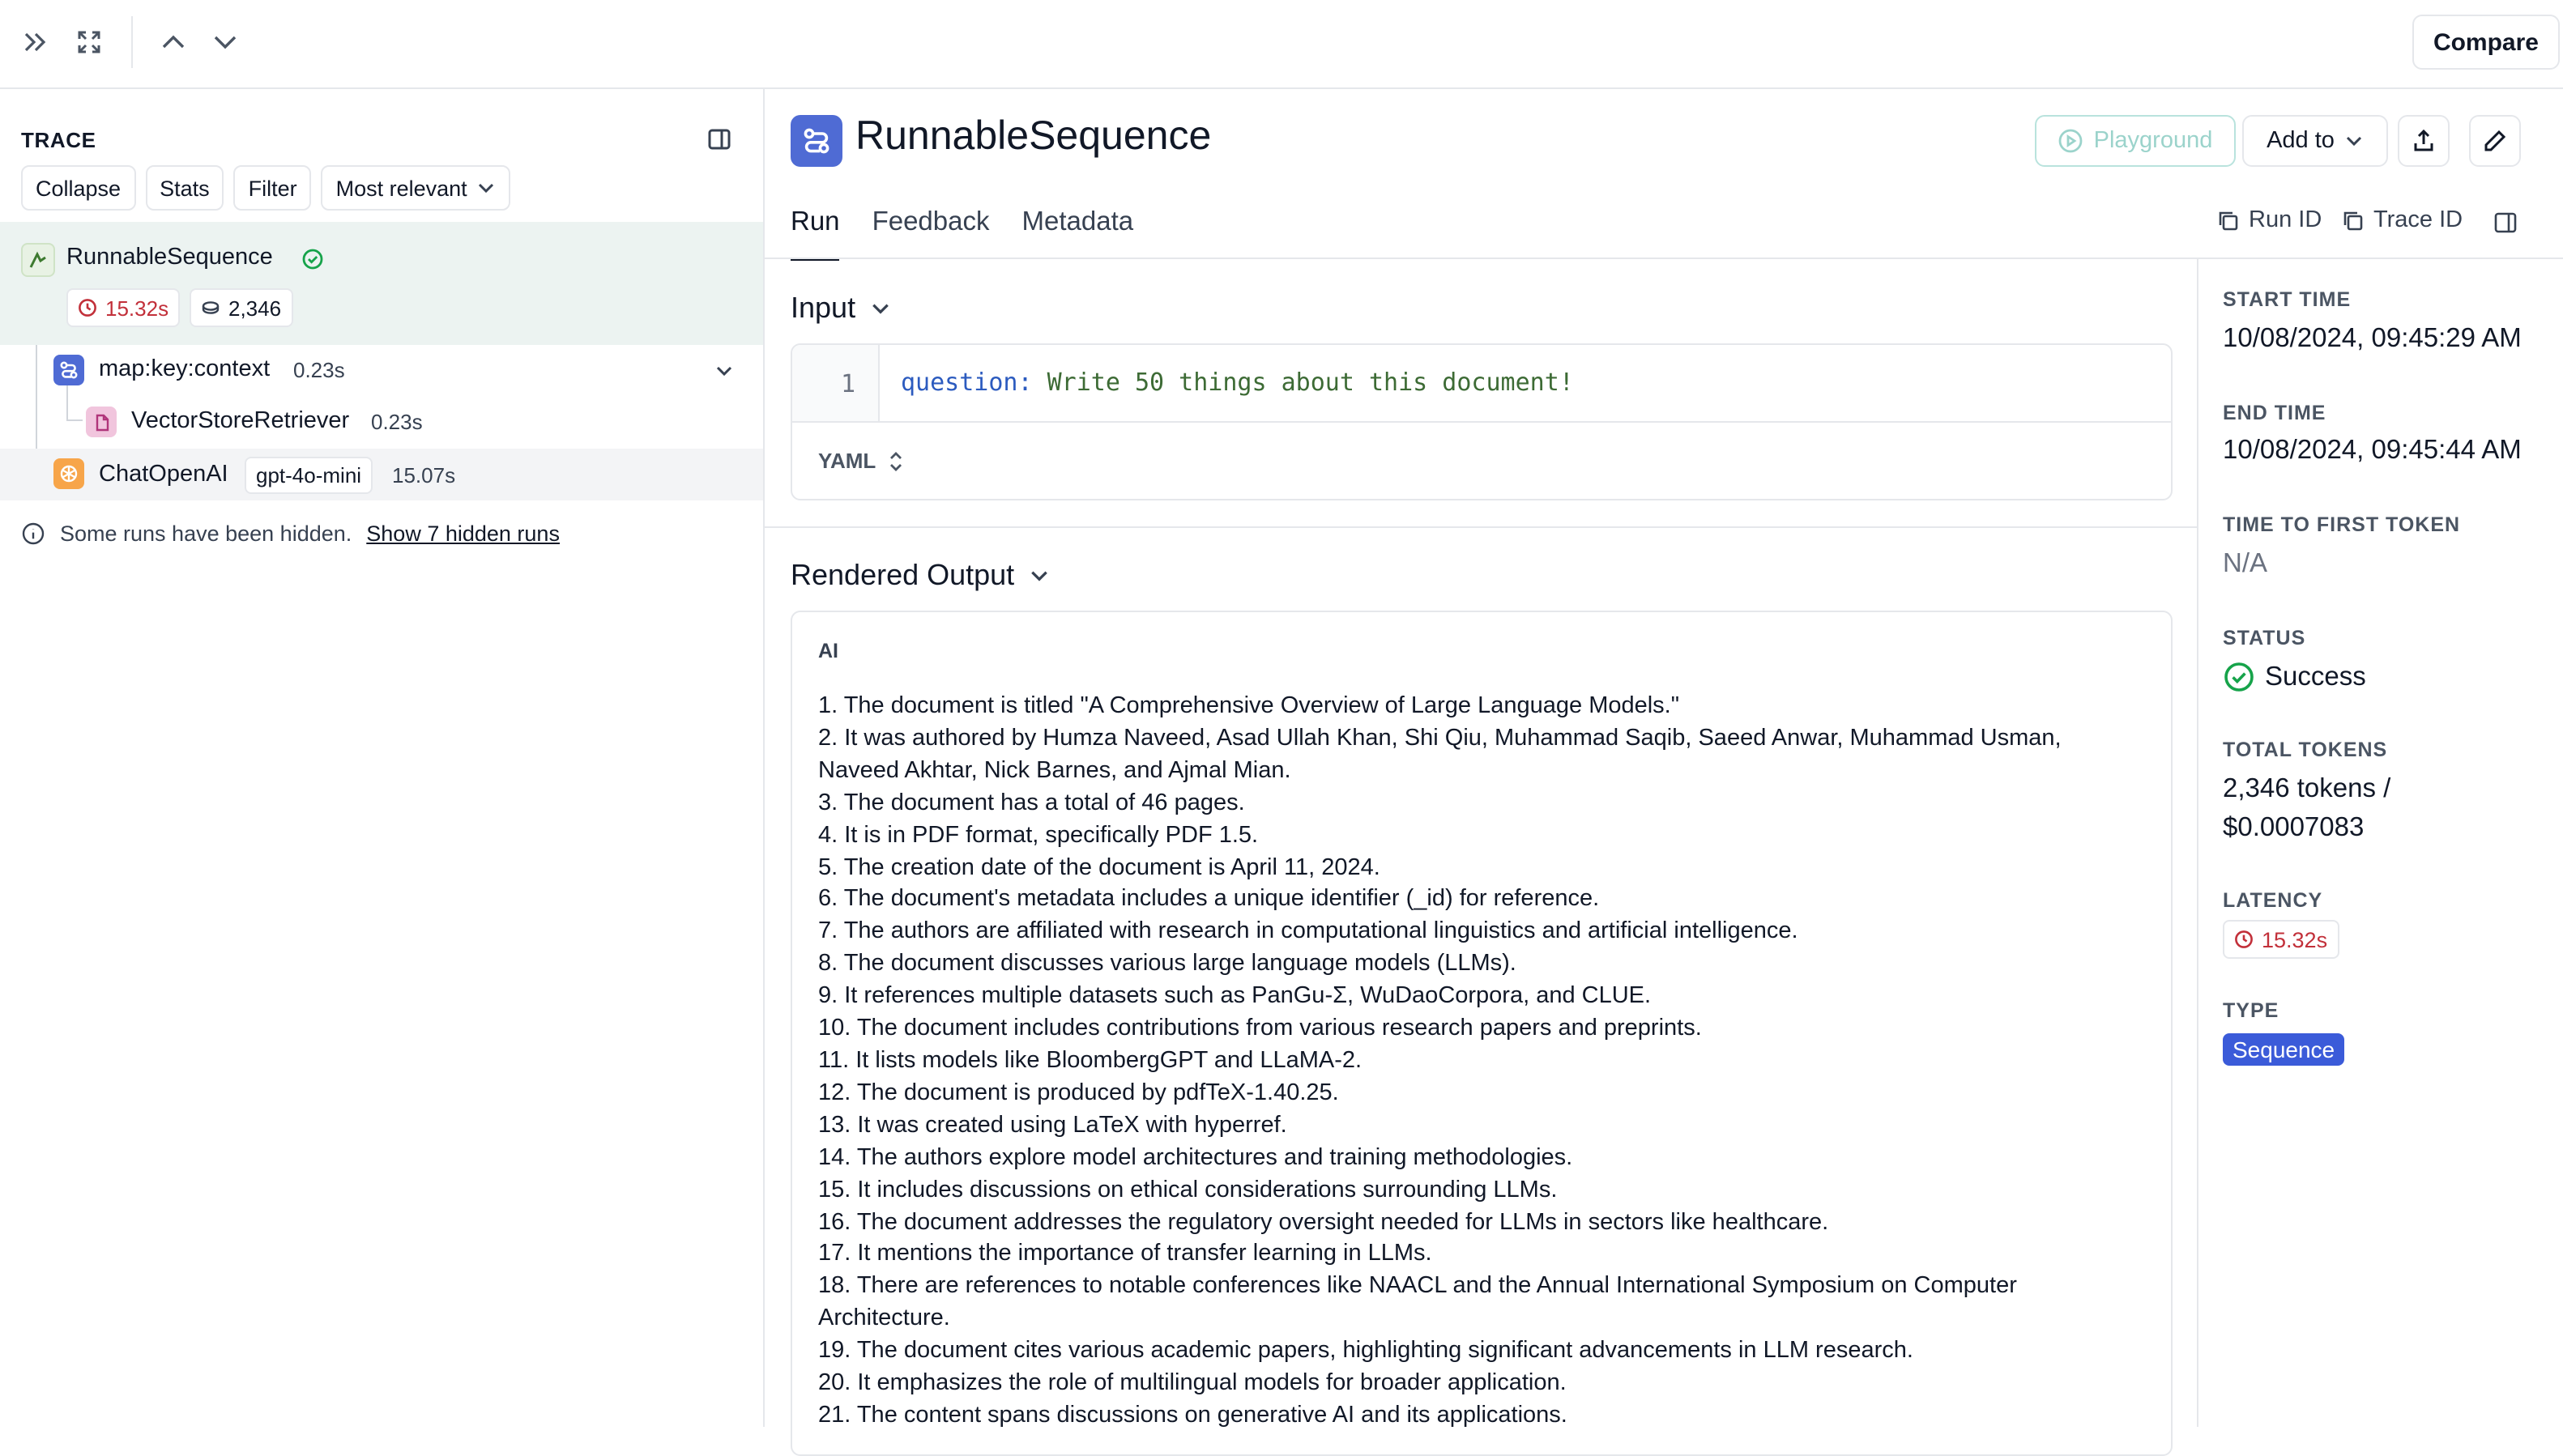  I want to click on end-time-value: 10/08/2024, 09:45:44 AM, so click(2372, 450).